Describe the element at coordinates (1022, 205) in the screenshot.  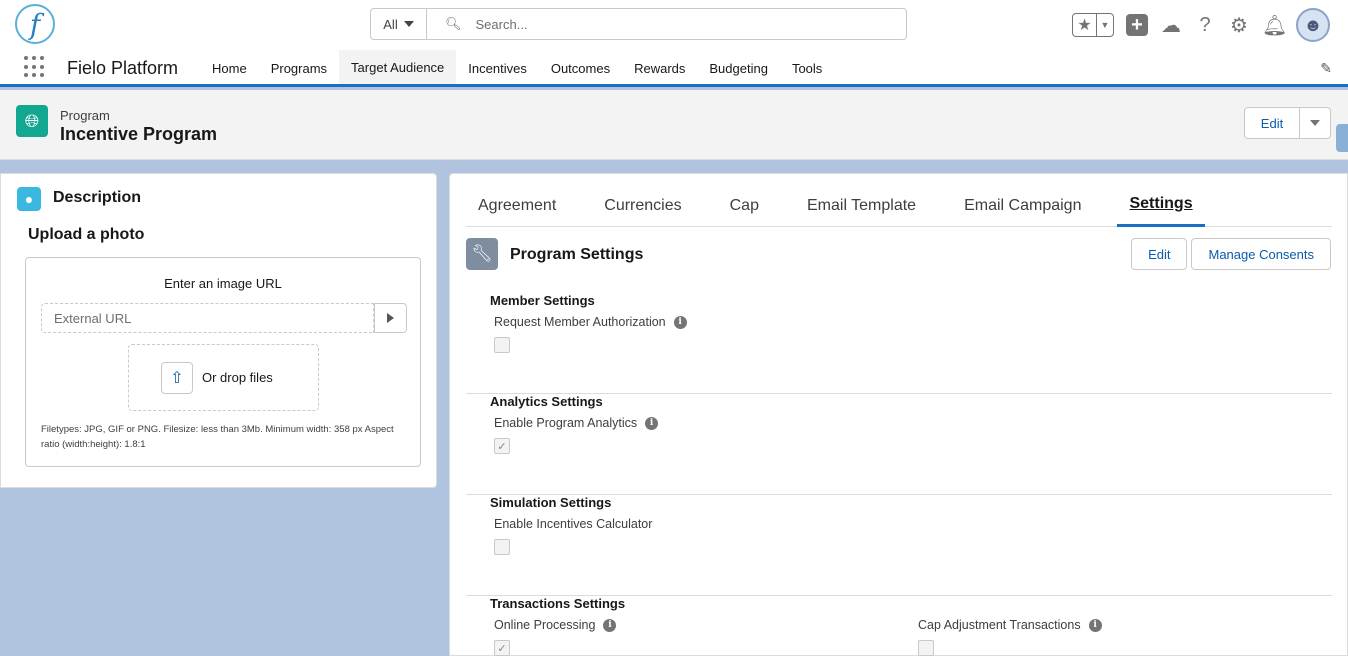
I see `tab-email-campaign: Email Campaign` at that location.